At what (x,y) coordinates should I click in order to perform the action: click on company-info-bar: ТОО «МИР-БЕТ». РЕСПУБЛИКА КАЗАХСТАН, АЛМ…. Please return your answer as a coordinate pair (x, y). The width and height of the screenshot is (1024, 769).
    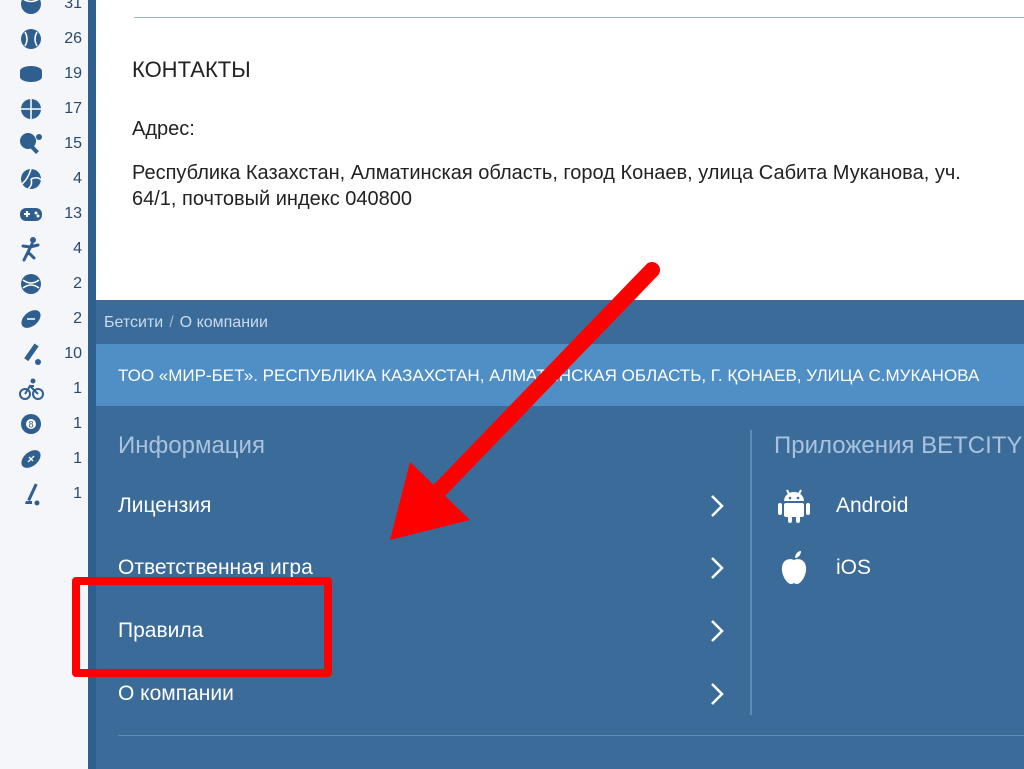
    Looking at the image, I should click on (560, 375).